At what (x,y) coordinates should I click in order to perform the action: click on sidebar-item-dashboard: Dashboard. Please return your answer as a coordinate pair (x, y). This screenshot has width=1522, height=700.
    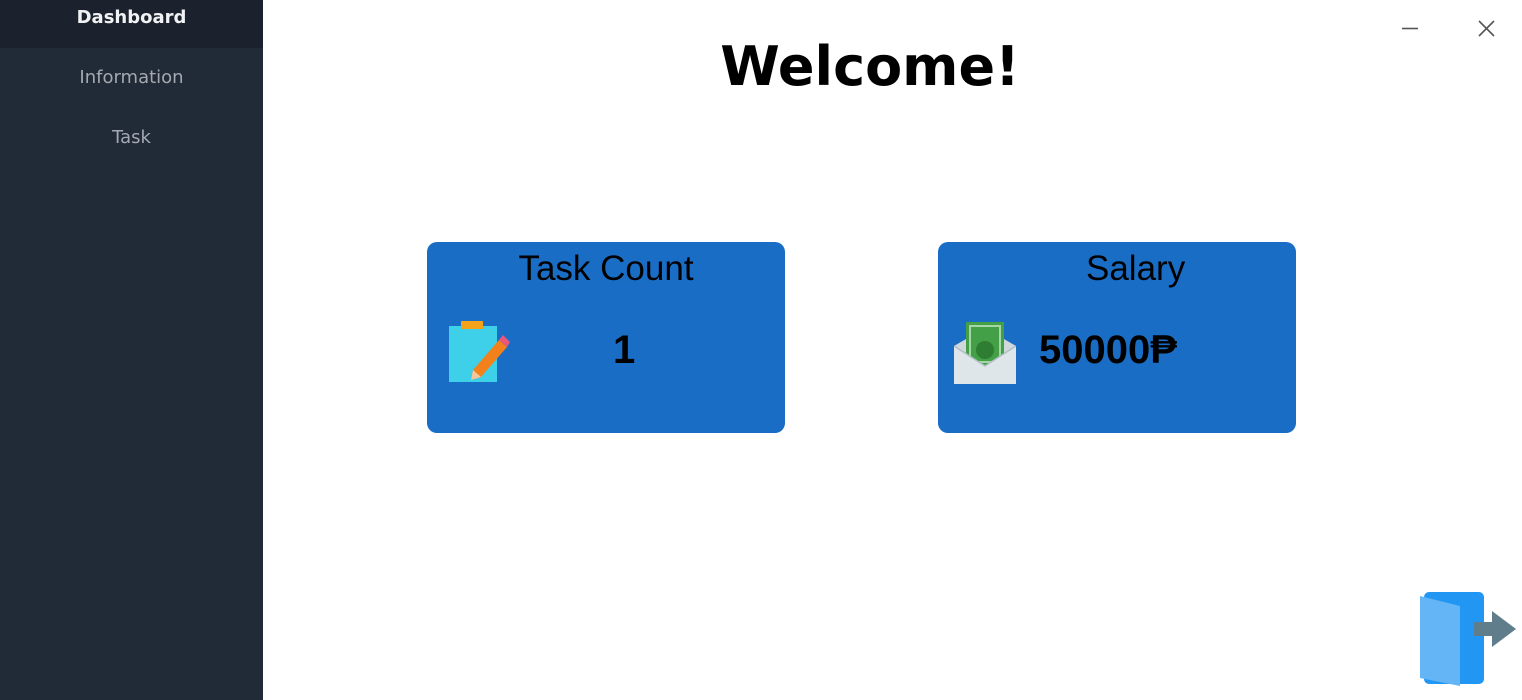
    Looking at the image, I should click on (131, 24).